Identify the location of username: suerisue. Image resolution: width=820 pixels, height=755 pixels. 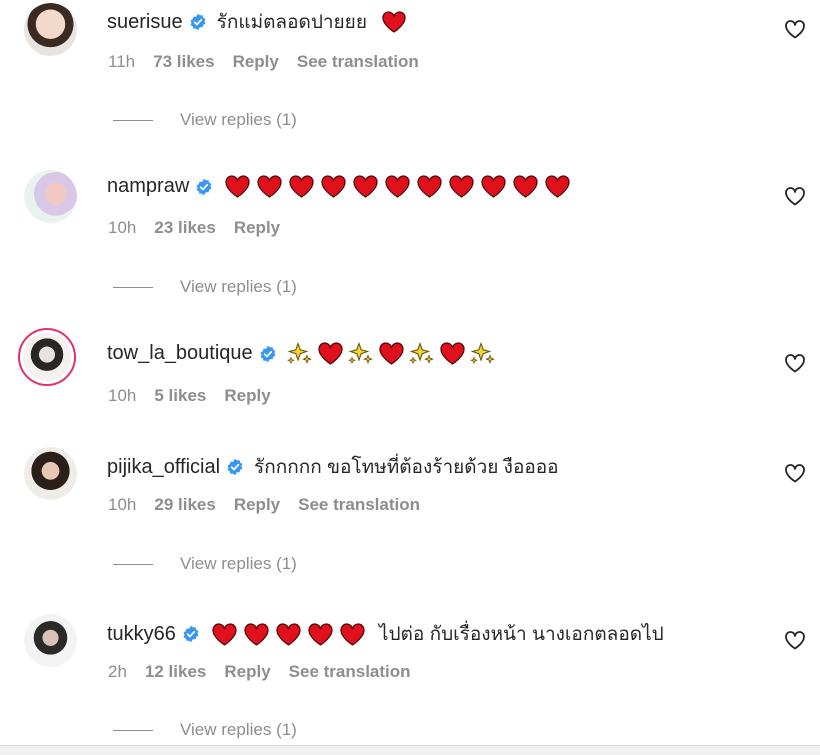
(145, 22).